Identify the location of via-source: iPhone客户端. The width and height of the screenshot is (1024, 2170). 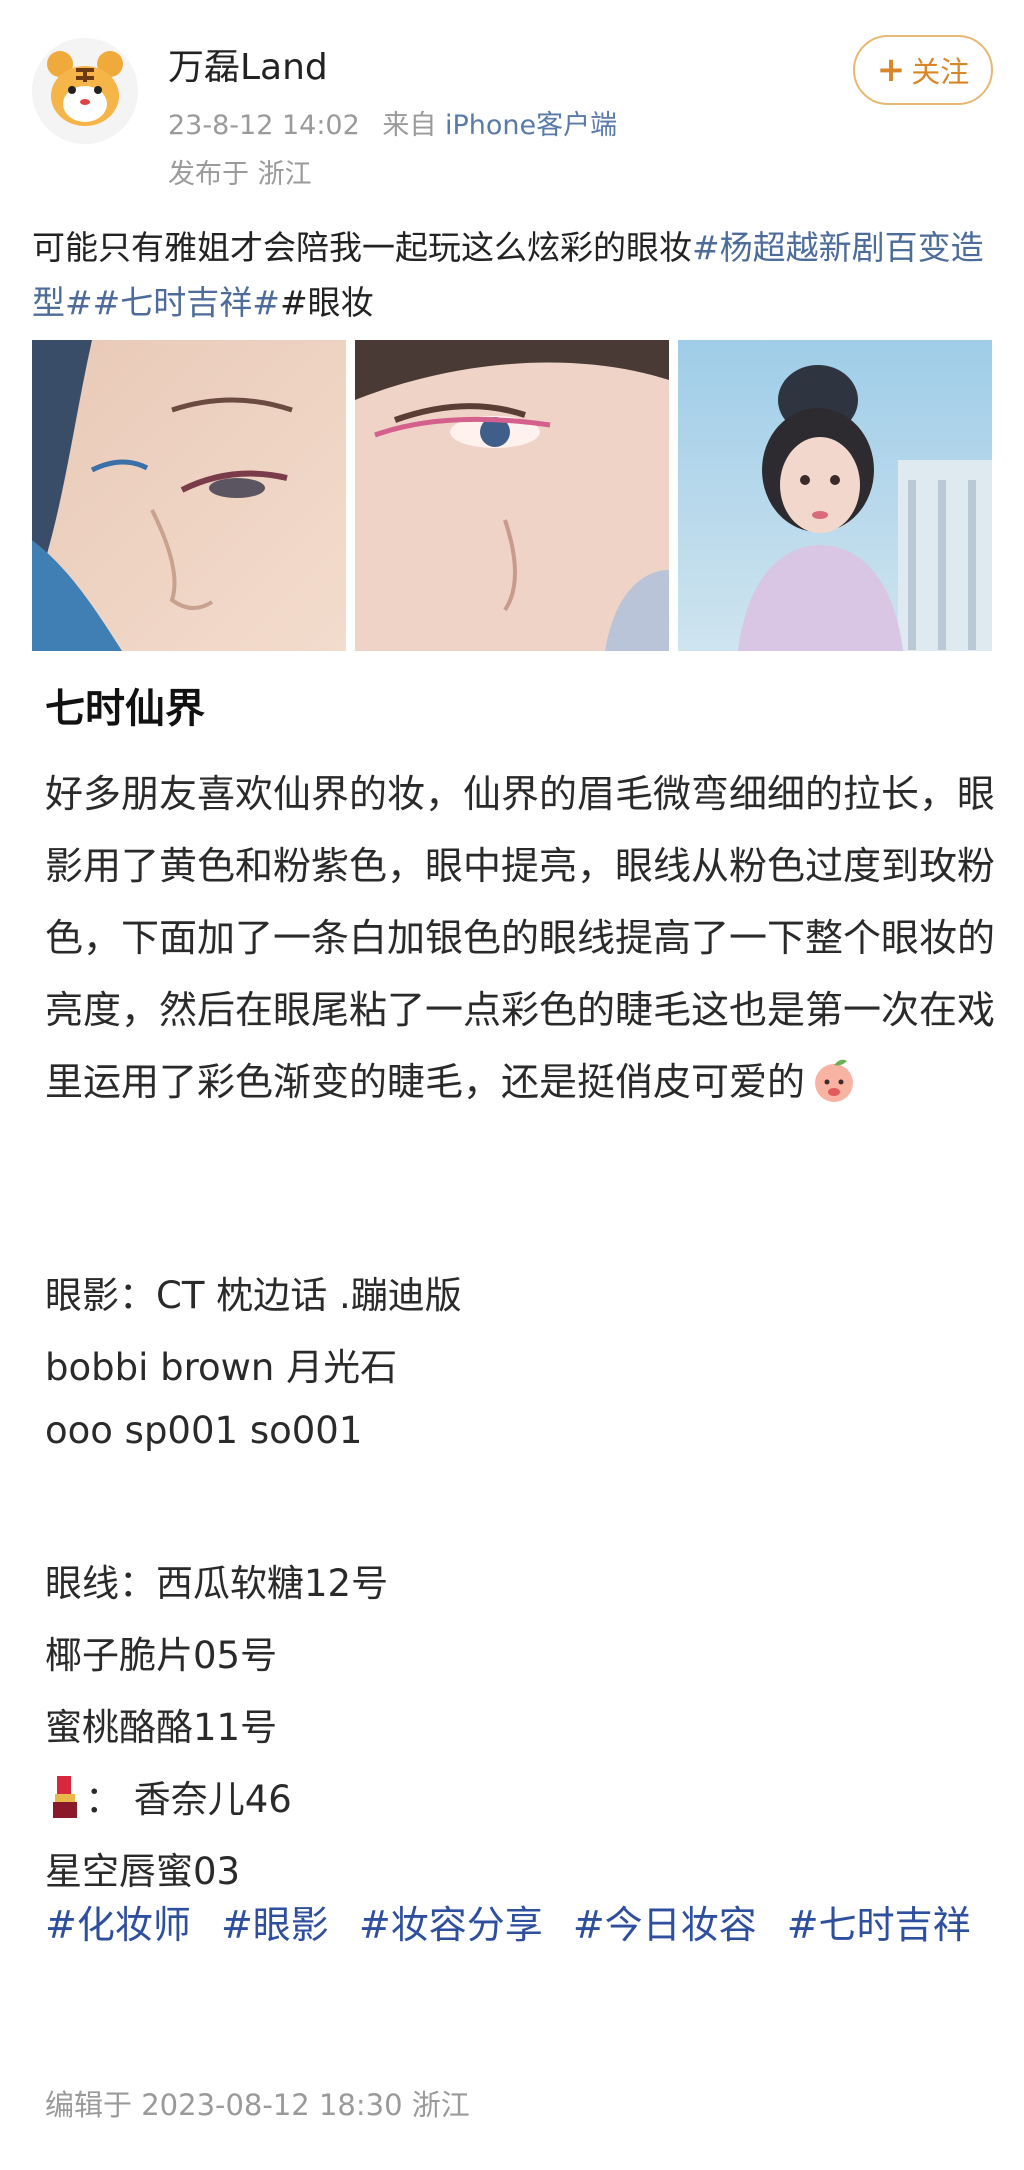
(531, 125).